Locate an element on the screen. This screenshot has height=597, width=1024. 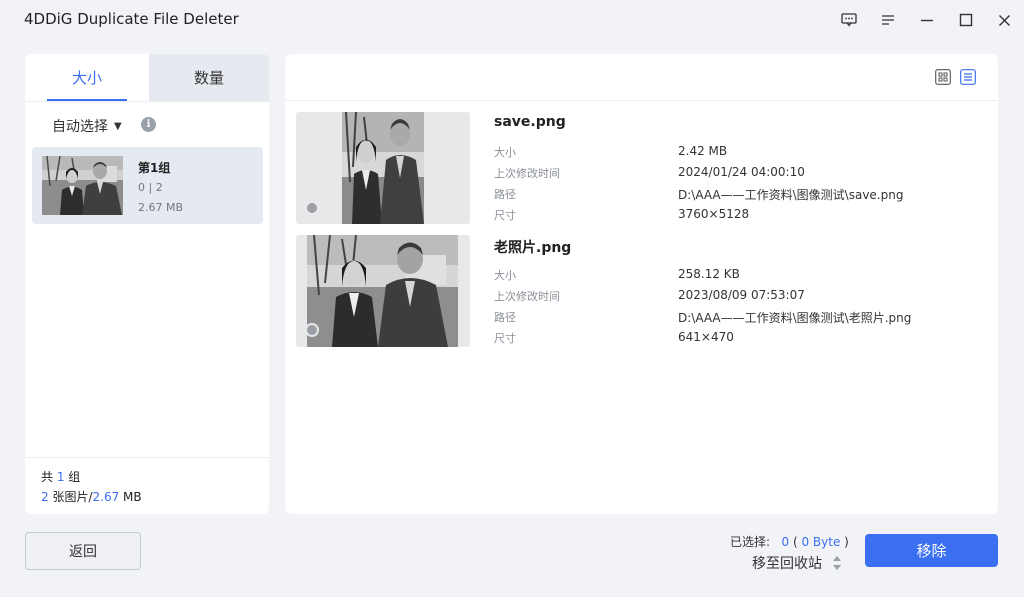
file-size: 2.42 MB is located at coordinates (703, 151).